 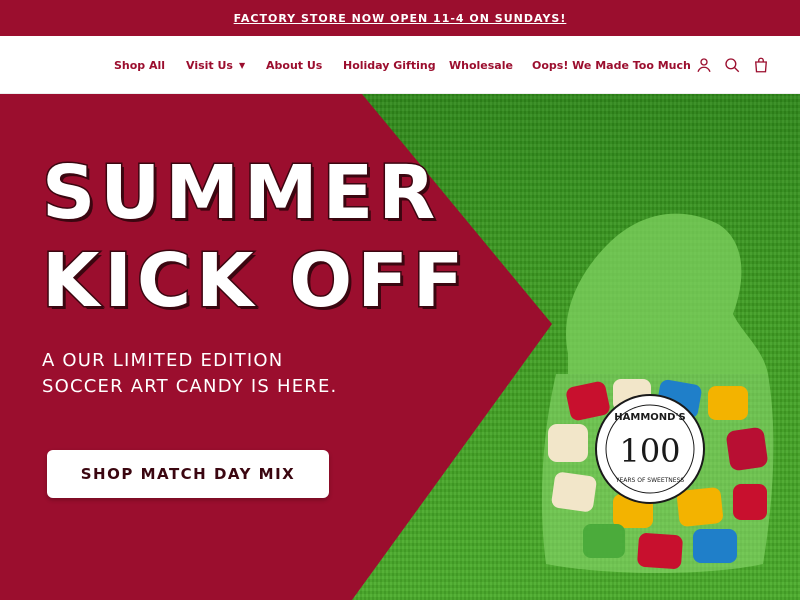 What do you see at coordinates (649, 417) in the screenshot?
I see `badge-brand-text: HAMMOND'S` at bounding box center [649, 417].